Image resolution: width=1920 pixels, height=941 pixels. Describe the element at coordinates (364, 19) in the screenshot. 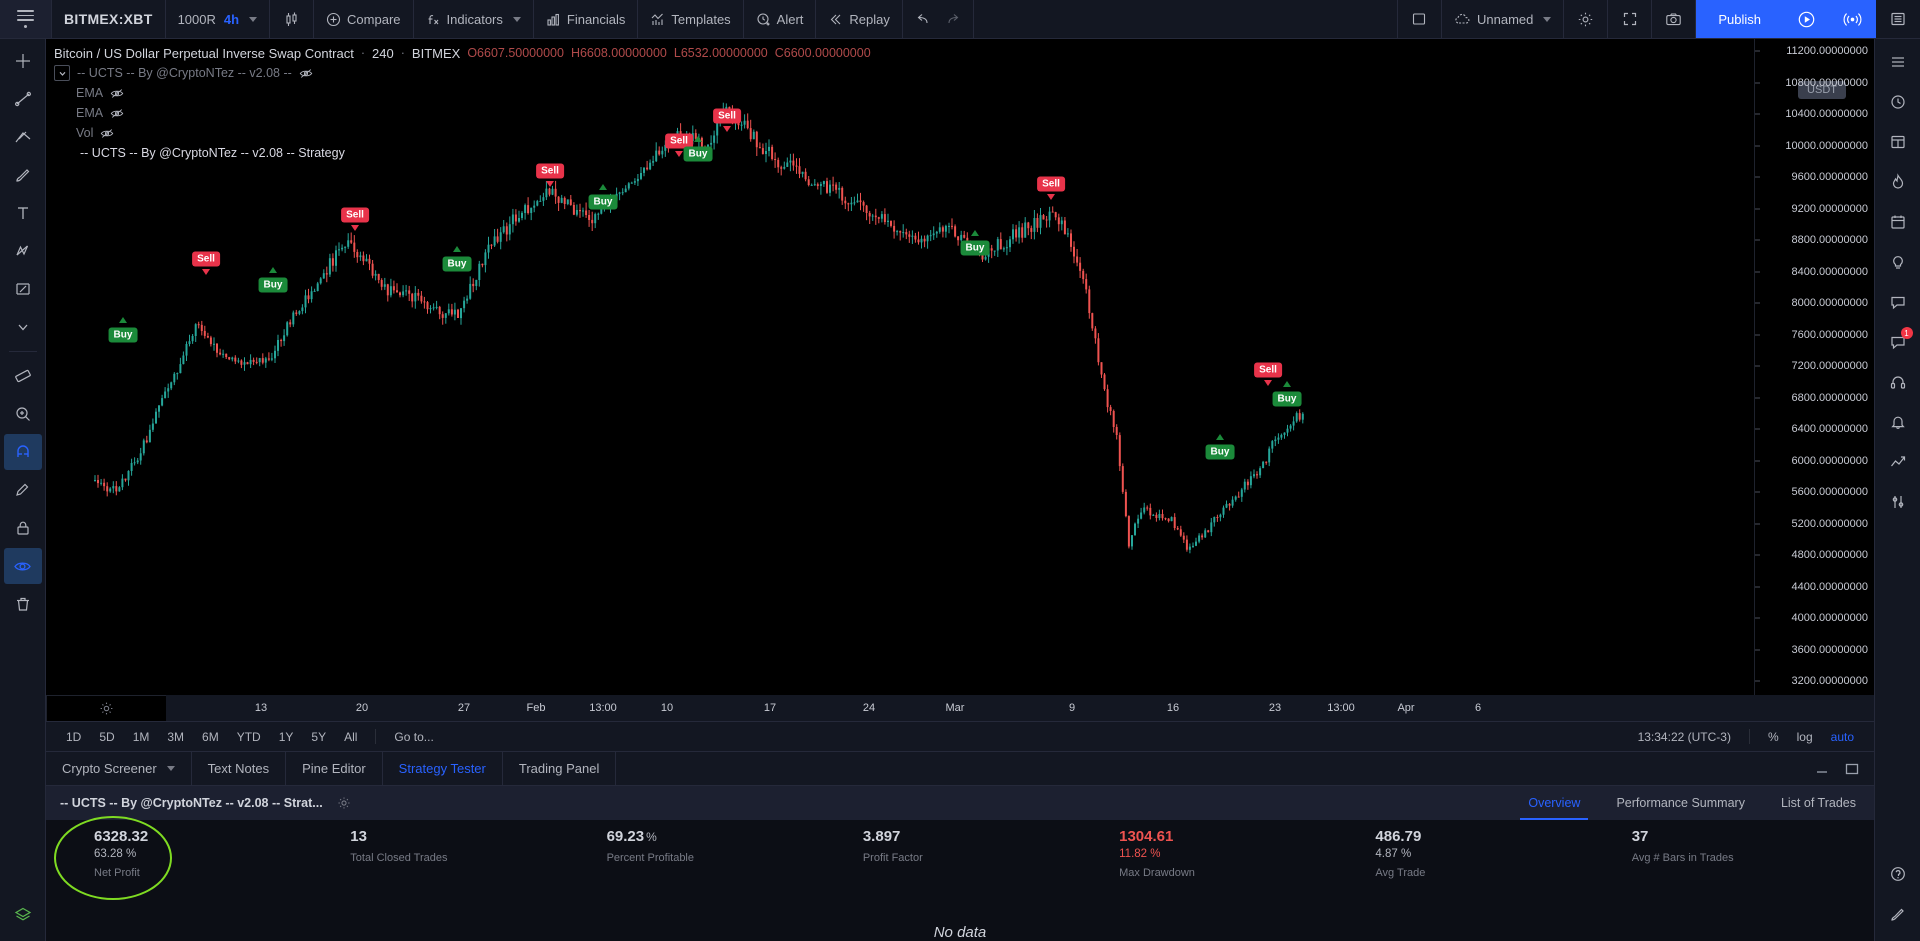

I see `compare-button: Compare` at that location.